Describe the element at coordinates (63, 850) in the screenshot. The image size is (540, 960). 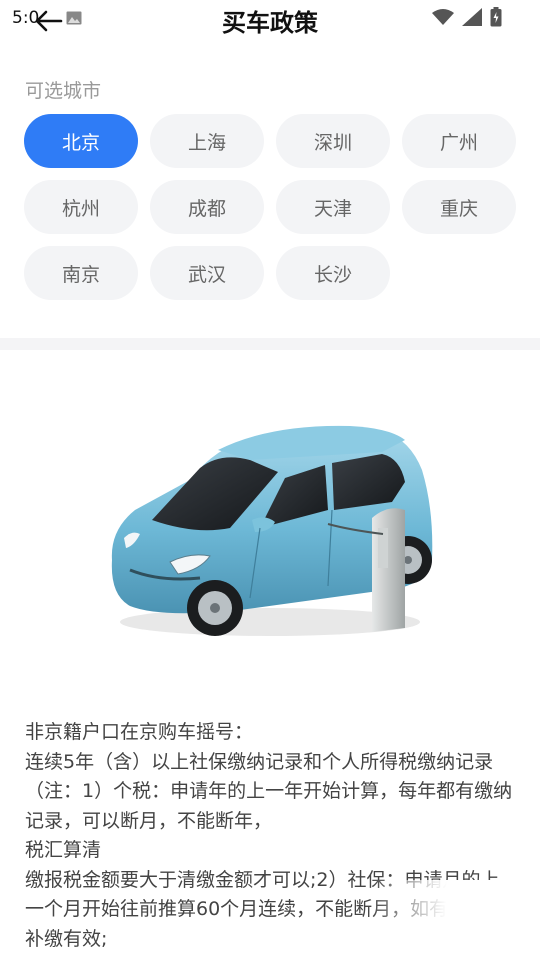
I see `policy-line: 税汇算清` at that location.